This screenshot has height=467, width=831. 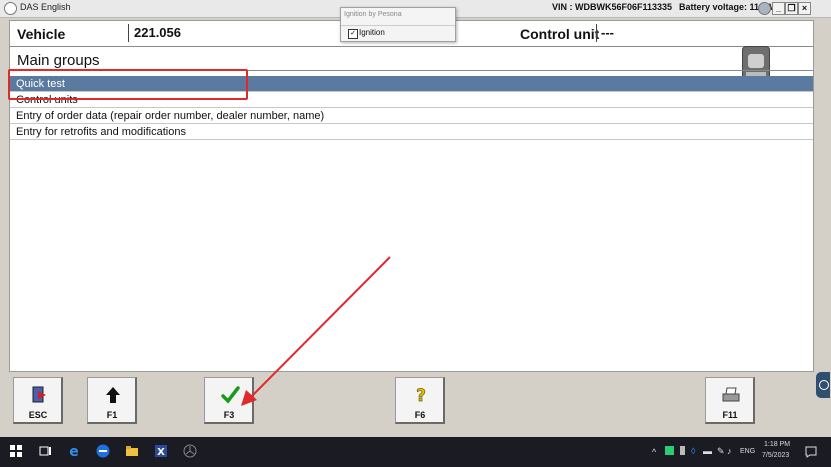 What do you see at coordinates (778, 8) in the screenshot?
I see `minimize-button: _` at bounding box center [778, 8].